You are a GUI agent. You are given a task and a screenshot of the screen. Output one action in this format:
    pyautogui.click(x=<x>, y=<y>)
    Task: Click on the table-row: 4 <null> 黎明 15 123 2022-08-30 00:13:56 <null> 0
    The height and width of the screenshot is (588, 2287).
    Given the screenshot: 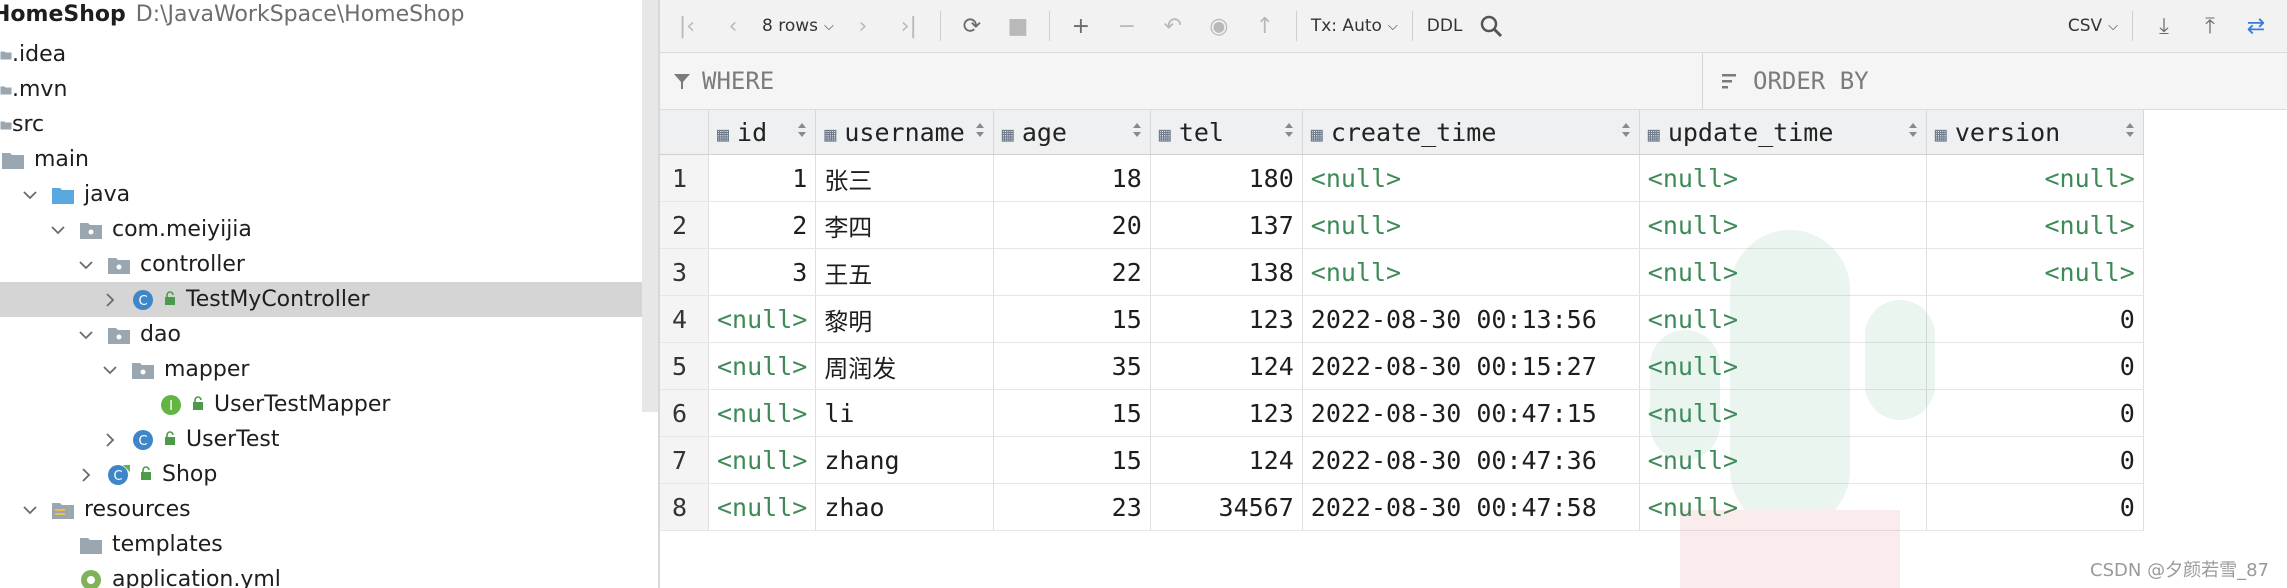 What is the action you would take?
    pyautogui.click(x=1402, y=319)
    